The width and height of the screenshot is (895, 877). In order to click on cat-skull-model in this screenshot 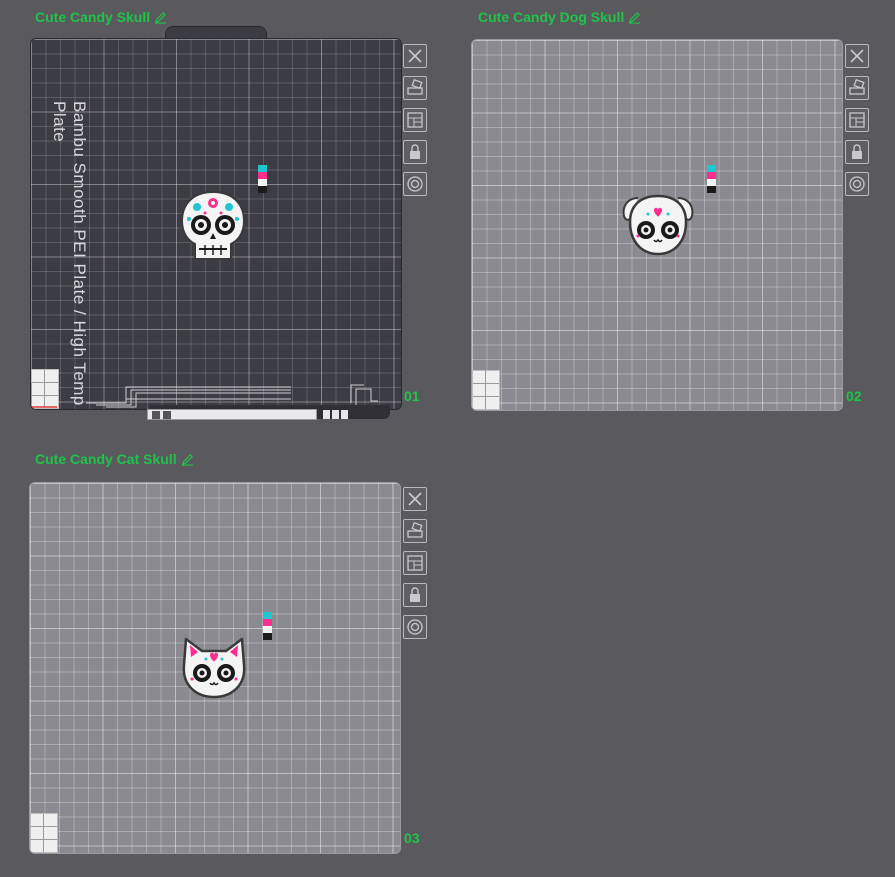, I will do `click(214, 668)`.